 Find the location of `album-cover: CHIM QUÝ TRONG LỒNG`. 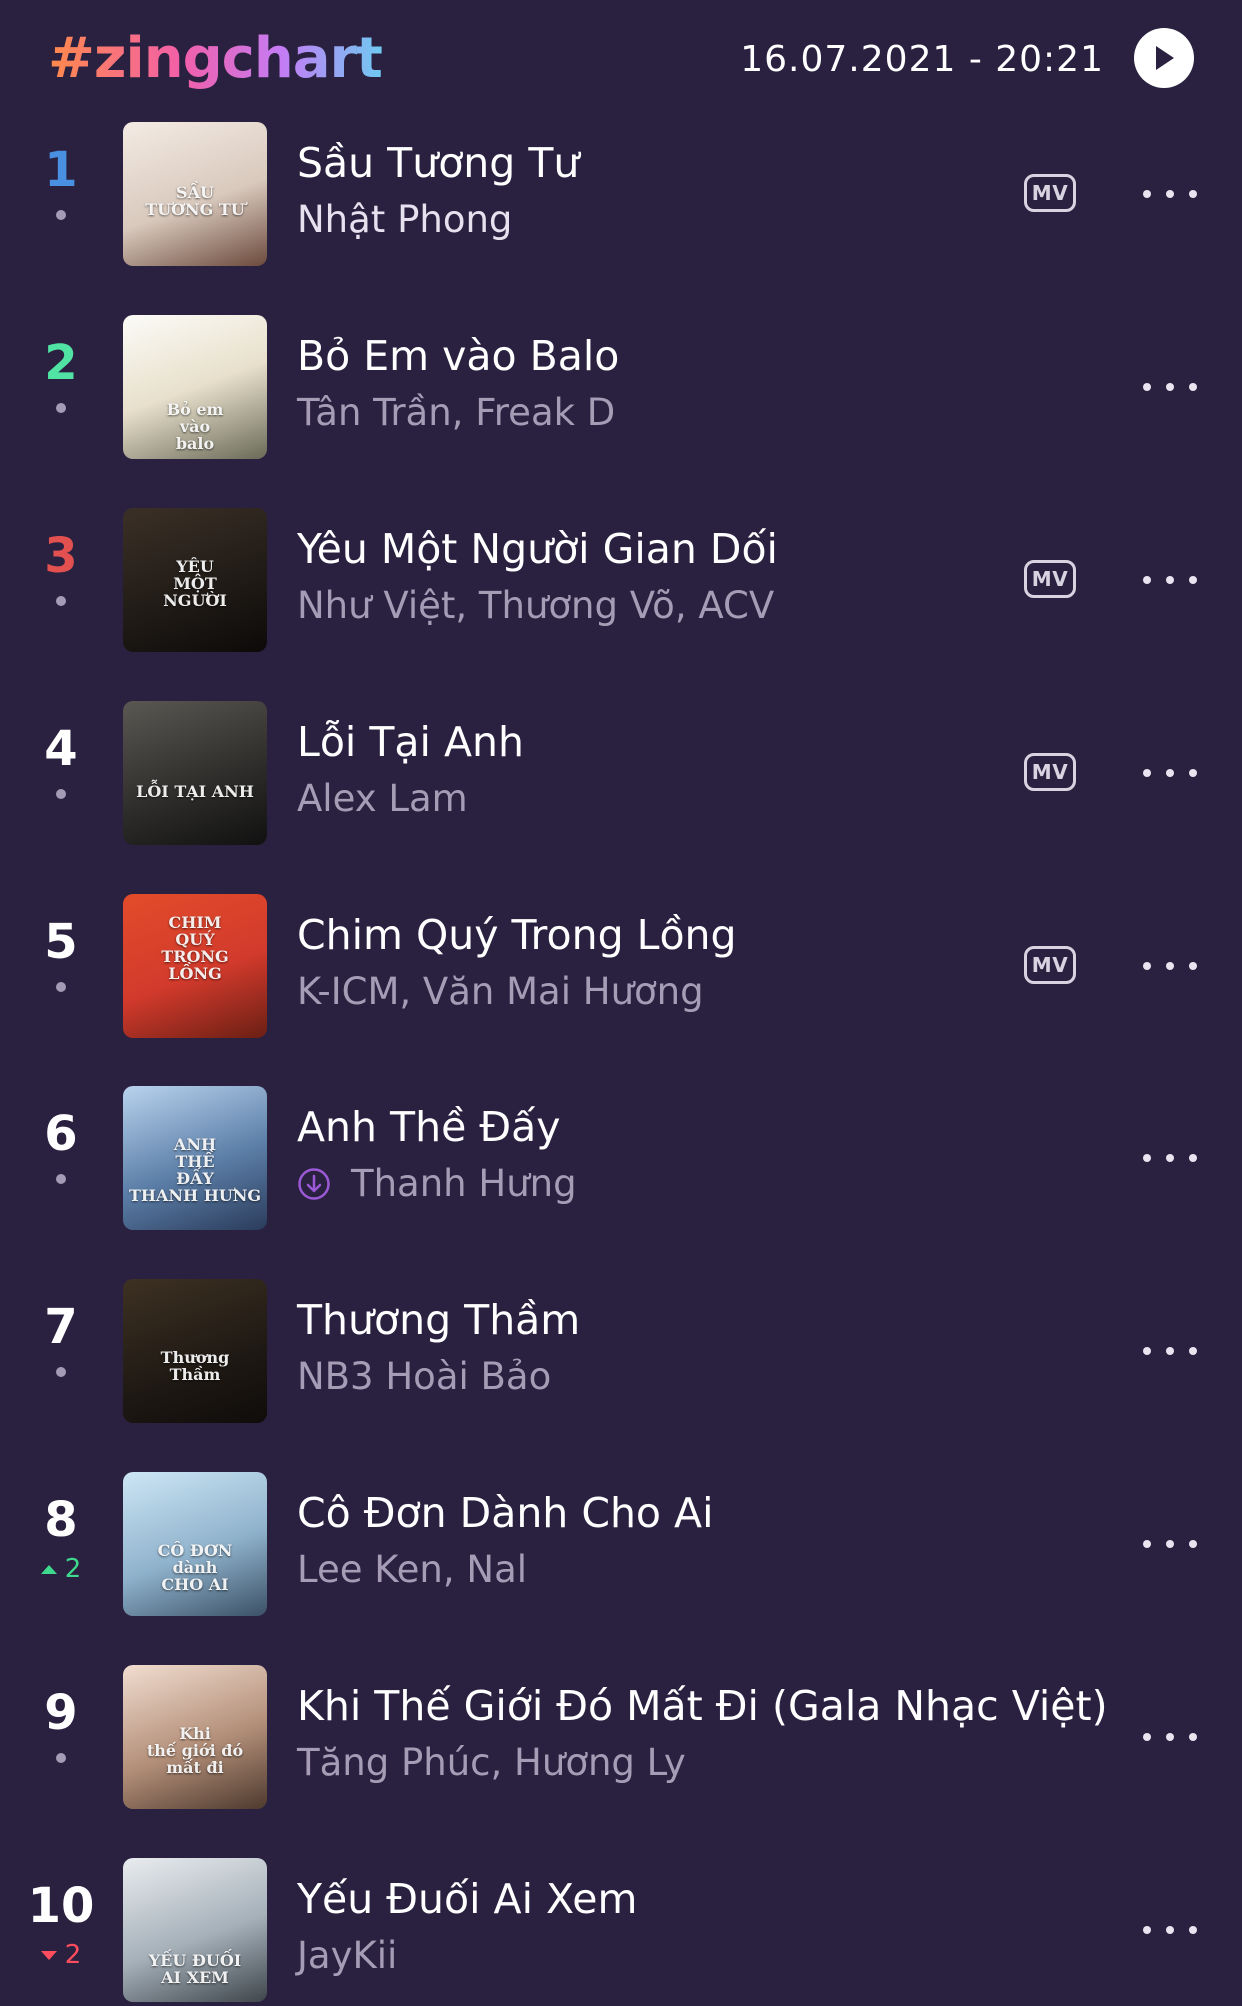

album-cover: CHIM QUÝ TRONG LỒNG is located at coordinates (195, 966).